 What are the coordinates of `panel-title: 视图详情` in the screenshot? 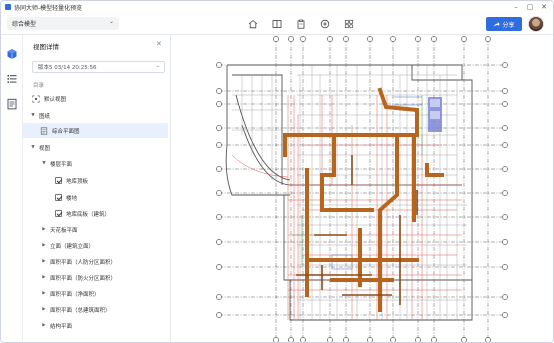 It's located at (46, 47).